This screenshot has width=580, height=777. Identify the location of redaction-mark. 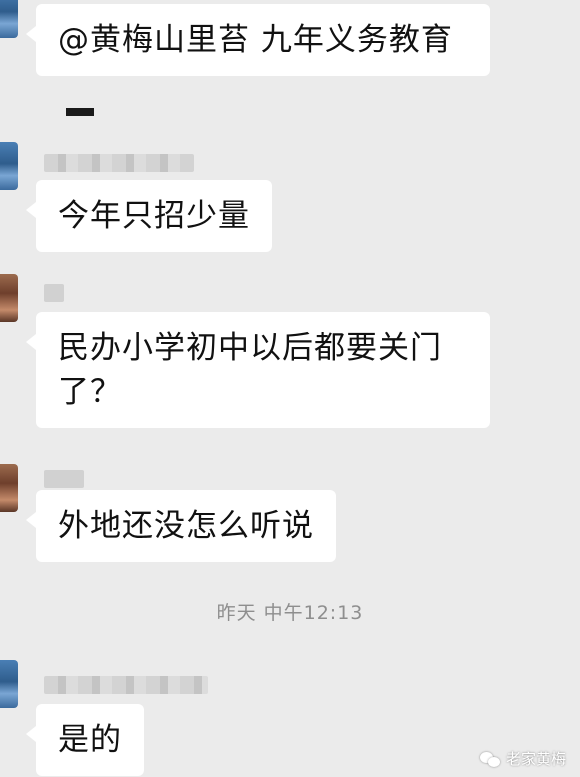
(80, 112).